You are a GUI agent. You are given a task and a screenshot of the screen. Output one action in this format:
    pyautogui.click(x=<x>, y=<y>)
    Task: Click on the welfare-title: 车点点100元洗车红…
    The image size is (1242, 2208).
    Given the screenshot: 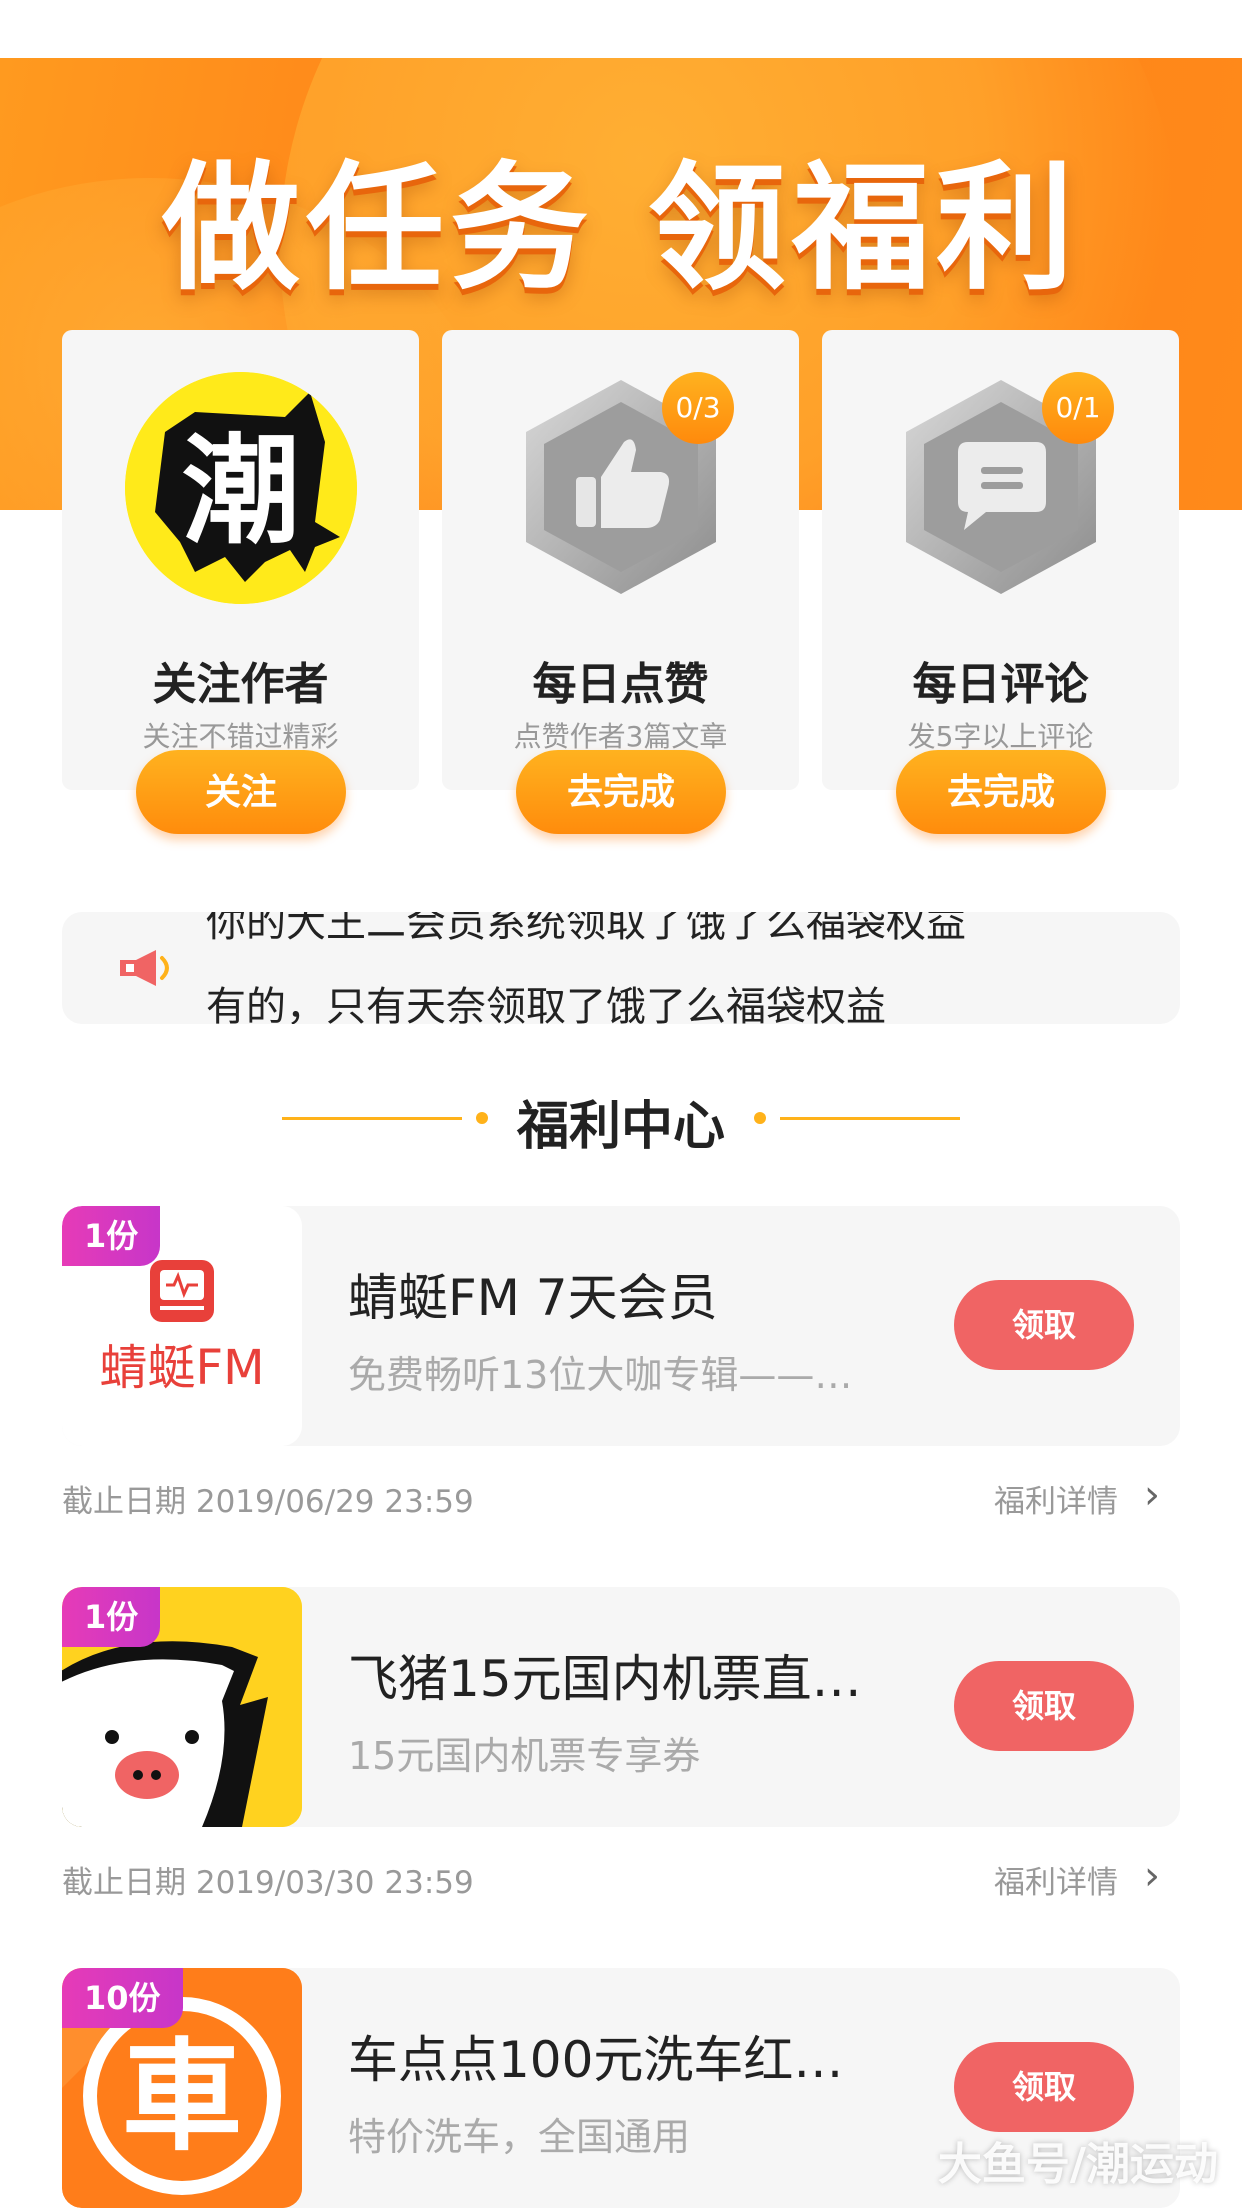 What is the action you would take?
    pyautogui.click(x=596, y=2060)
    